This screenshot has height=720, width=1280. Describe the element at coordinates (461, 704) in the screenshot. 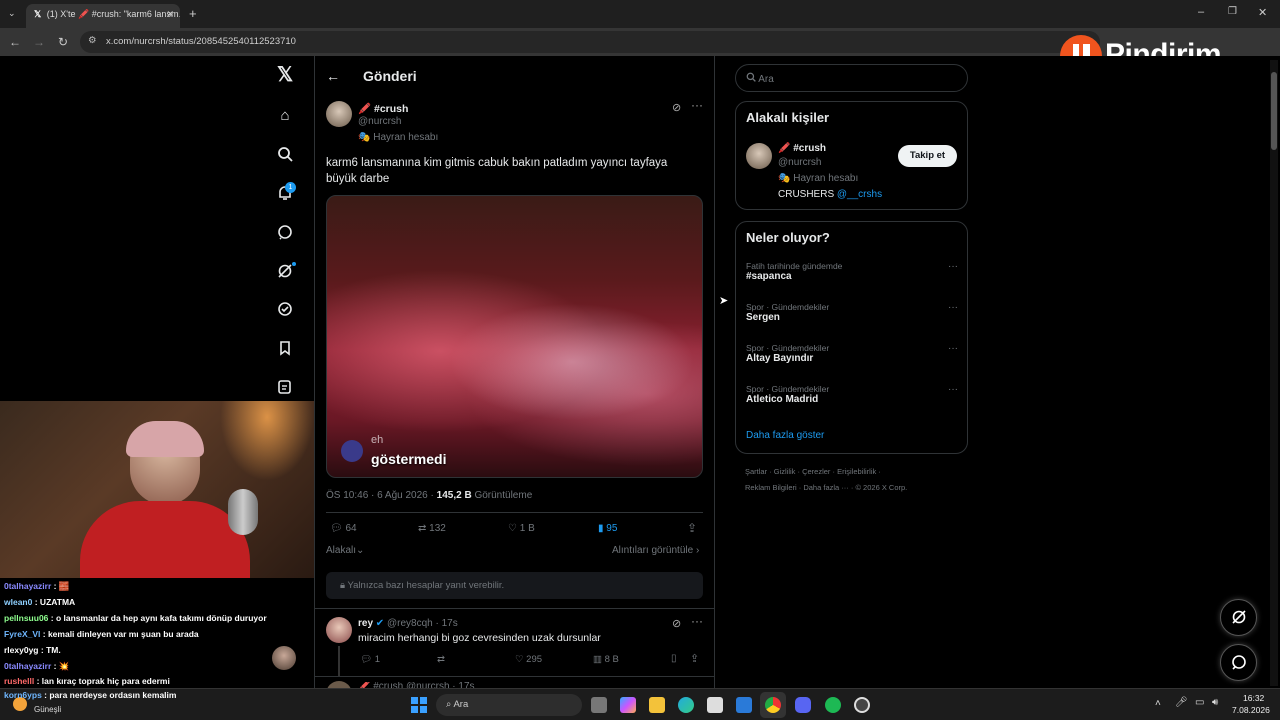

I see `taskbar-search-label: Ara` at that location.